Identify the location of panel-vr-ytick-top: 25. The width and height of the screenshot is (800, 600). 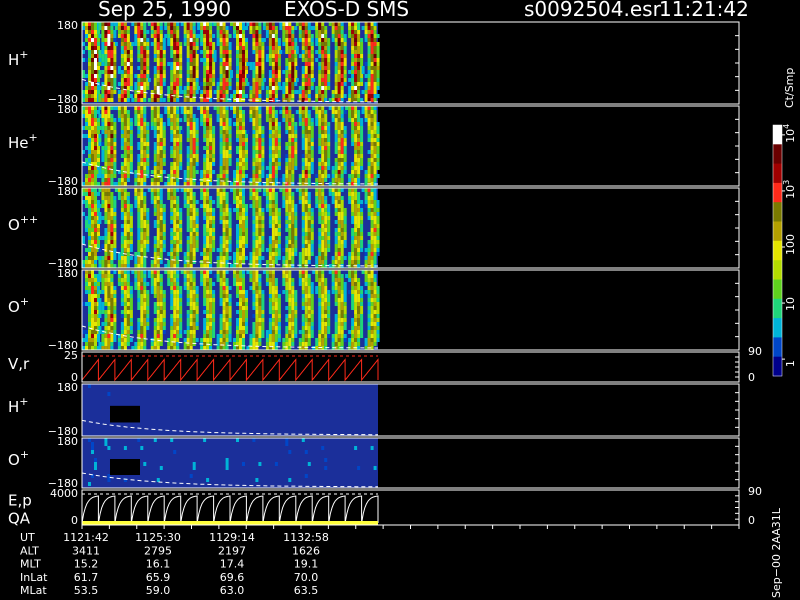
(71, 355).